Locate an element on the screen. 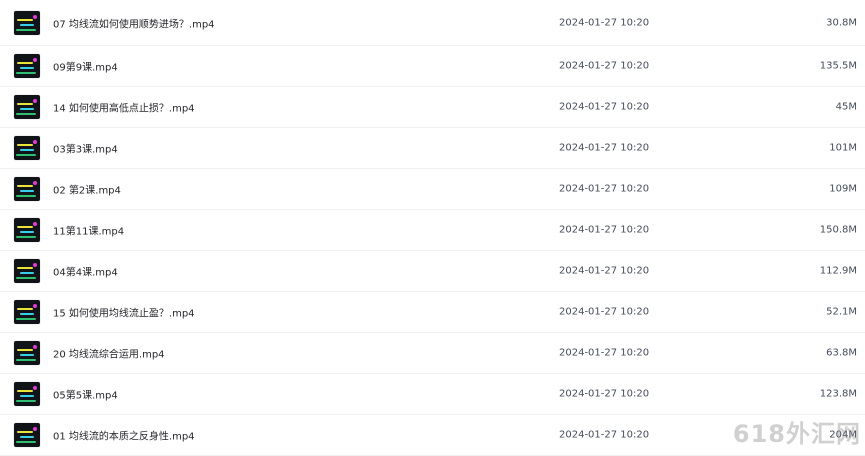 The height and width of the screenshot is (456, 865). file-row: 03第3课.mp4 2024-01-27 10:20 101M is located at coordinates (432, 148).